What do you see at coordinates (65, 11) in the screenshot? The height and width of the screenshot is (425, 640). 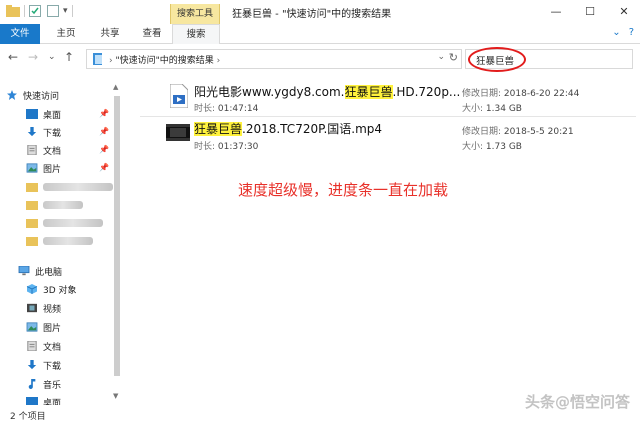 I see `customize-chevron-icon: ▾` at bounding box center [65, 11].